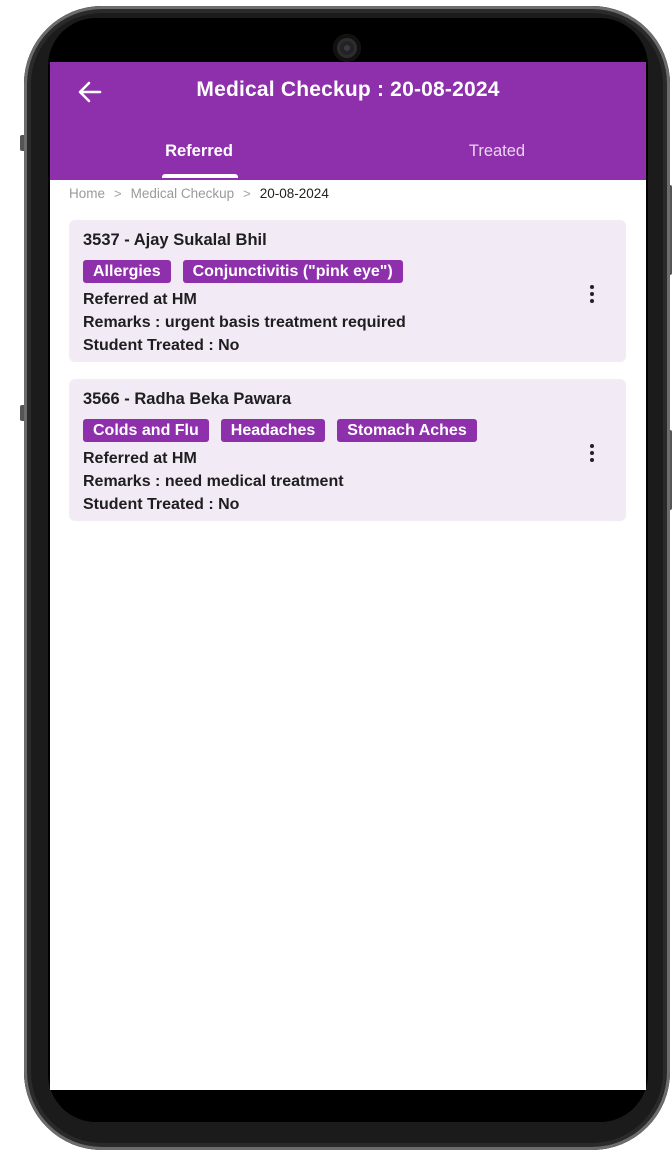 Image resolution: width=672 pixels, height=1152 pixels. Describe the element at coordinates (213, 481) in the screenshot. I see `remarks: Remarks : need medical treatment` at that location.